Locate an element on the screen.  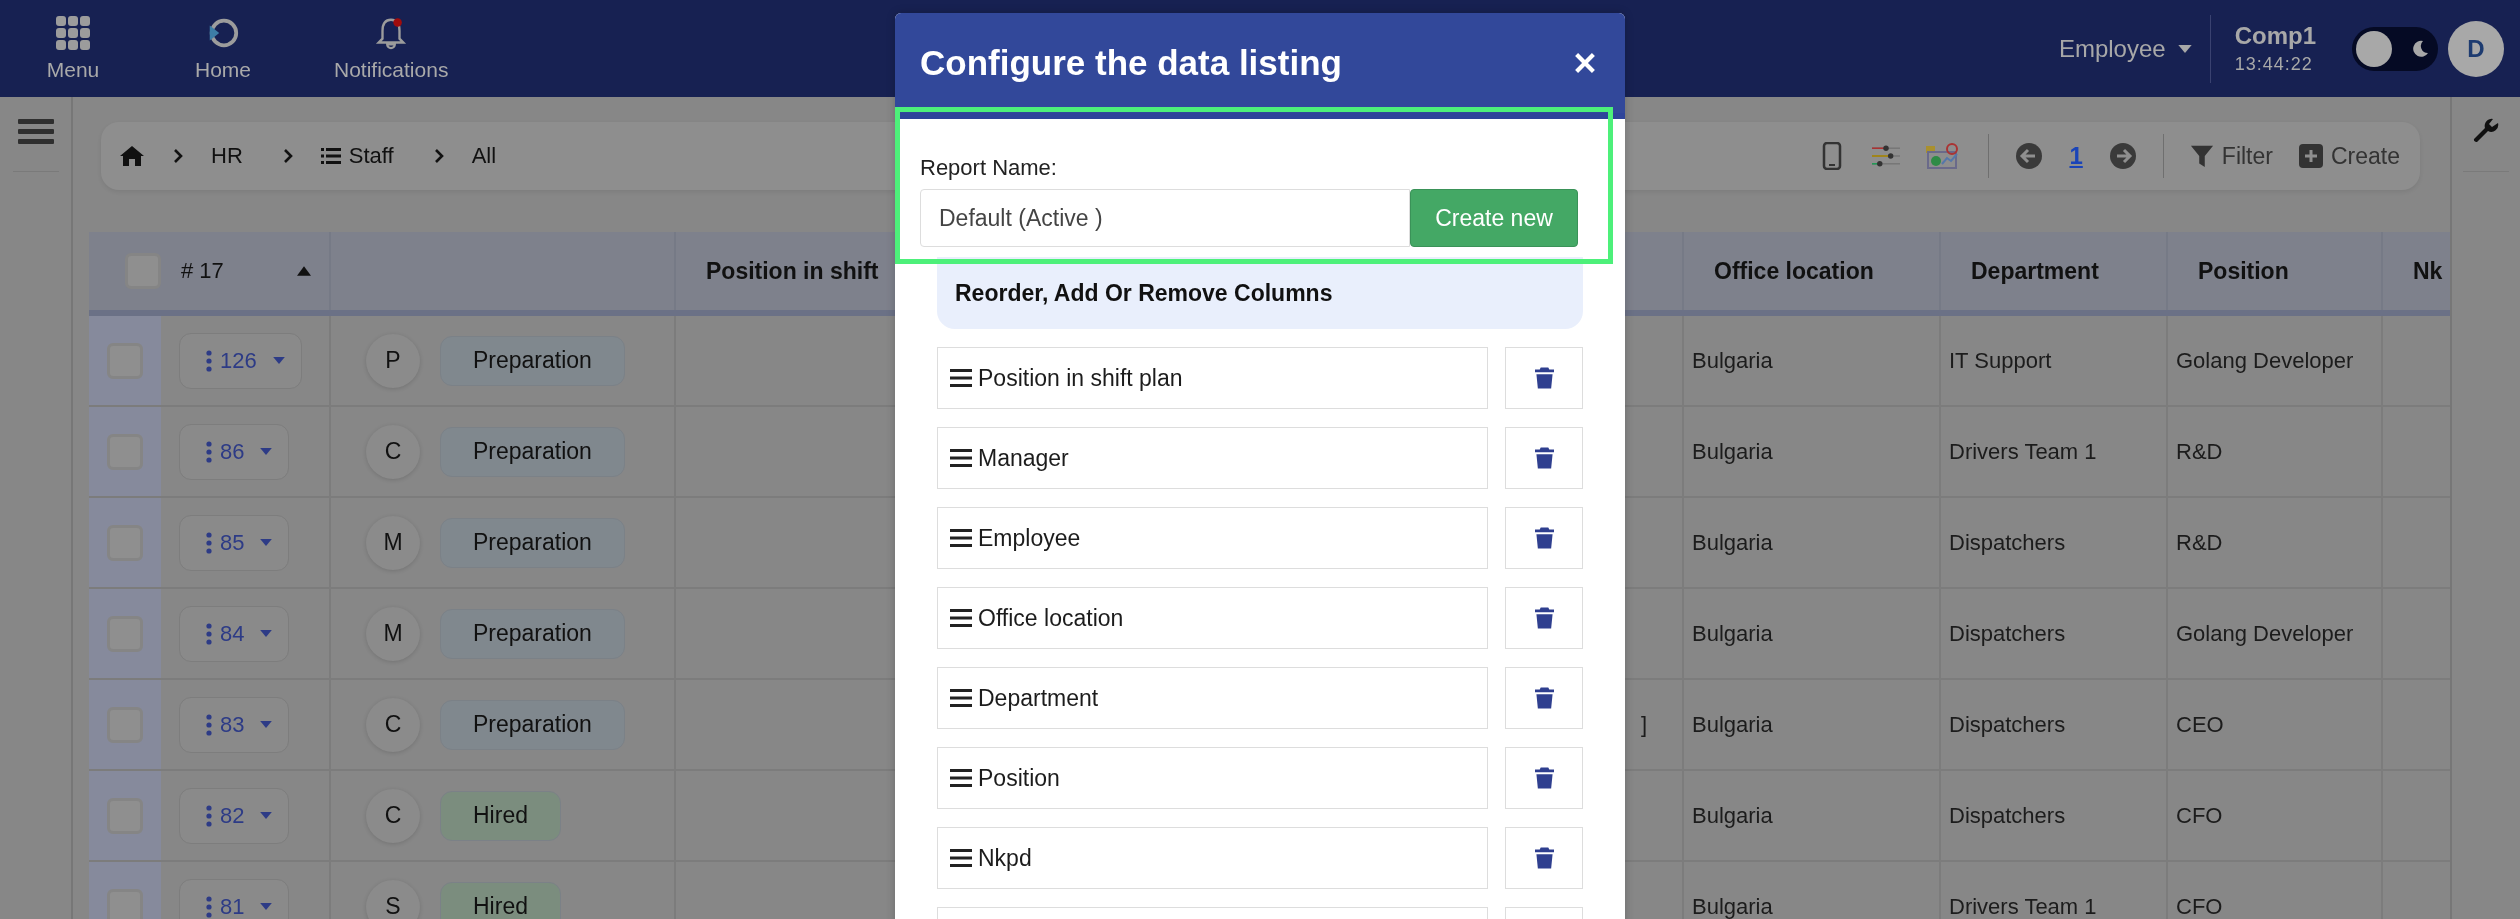
nav-button: Home is located at coordinates (223, 48).